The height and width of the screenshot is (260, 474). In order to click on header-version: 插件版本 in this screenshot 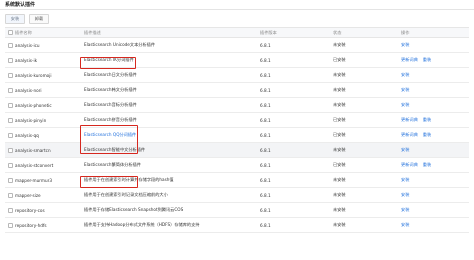, I will do `click(268, 32)`.